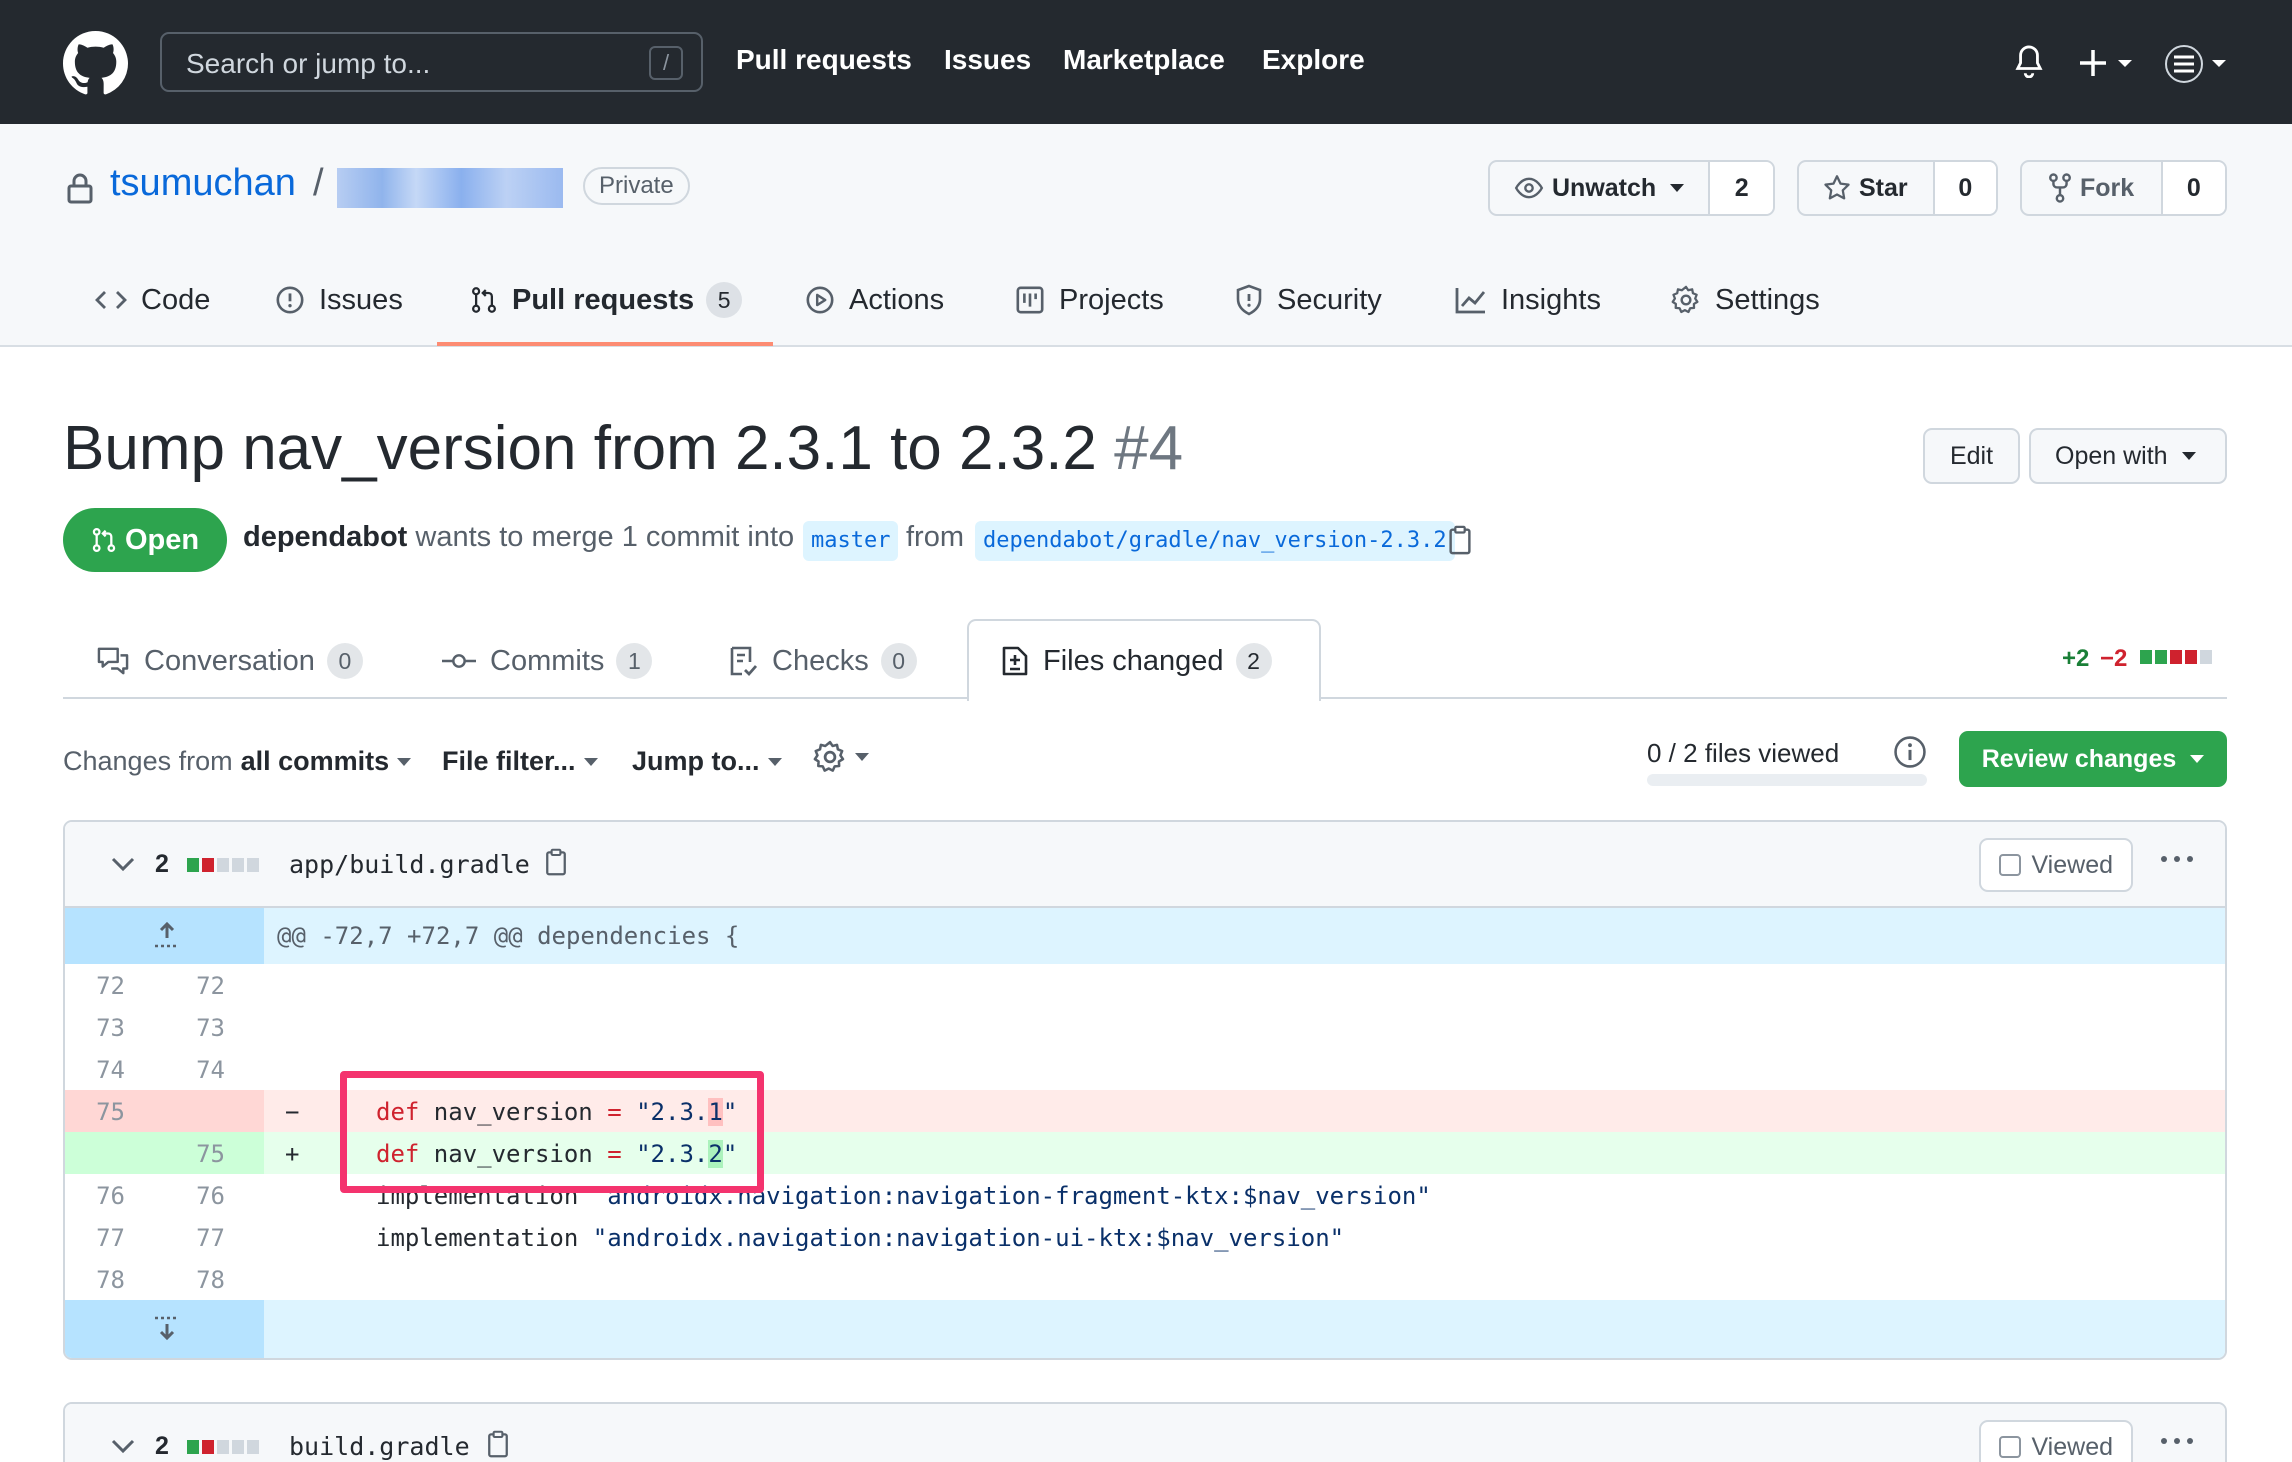 The width and height of the screenshot is (2292, 1462). Describe the element at coordinates (1215, 541) in the screenshot. I see `head-branch: dependabot/gradle/nav_version-2.3.2` at that location.